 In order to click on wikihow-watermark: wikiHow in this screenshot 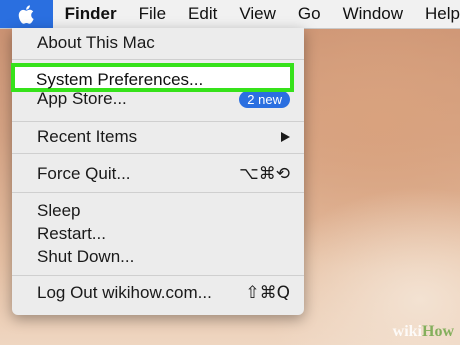, I will do `click(423, 332)`.